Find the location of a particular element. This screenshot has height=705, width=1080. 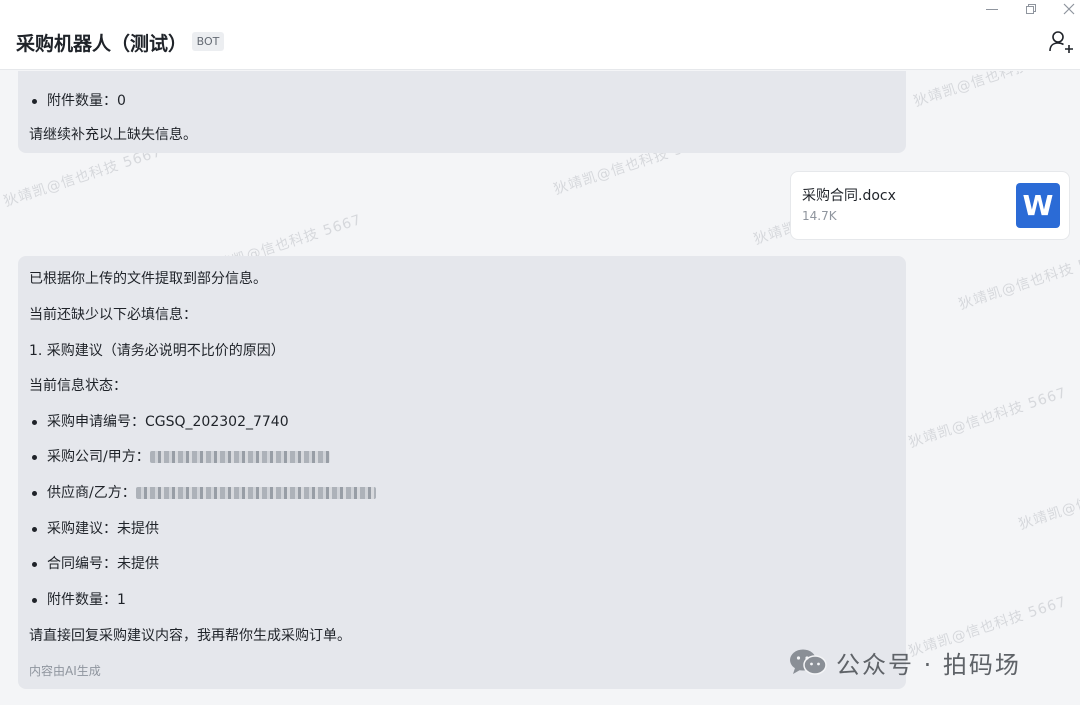

brand-text: 公众号 · 拍码场 is located at coordinates (928, 664).